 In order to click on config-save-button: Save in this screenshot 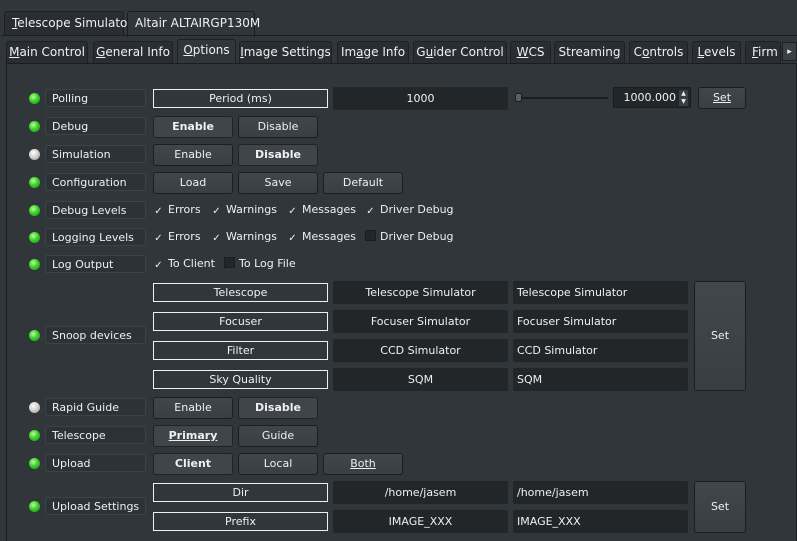, I will do `click(278, 183)`.